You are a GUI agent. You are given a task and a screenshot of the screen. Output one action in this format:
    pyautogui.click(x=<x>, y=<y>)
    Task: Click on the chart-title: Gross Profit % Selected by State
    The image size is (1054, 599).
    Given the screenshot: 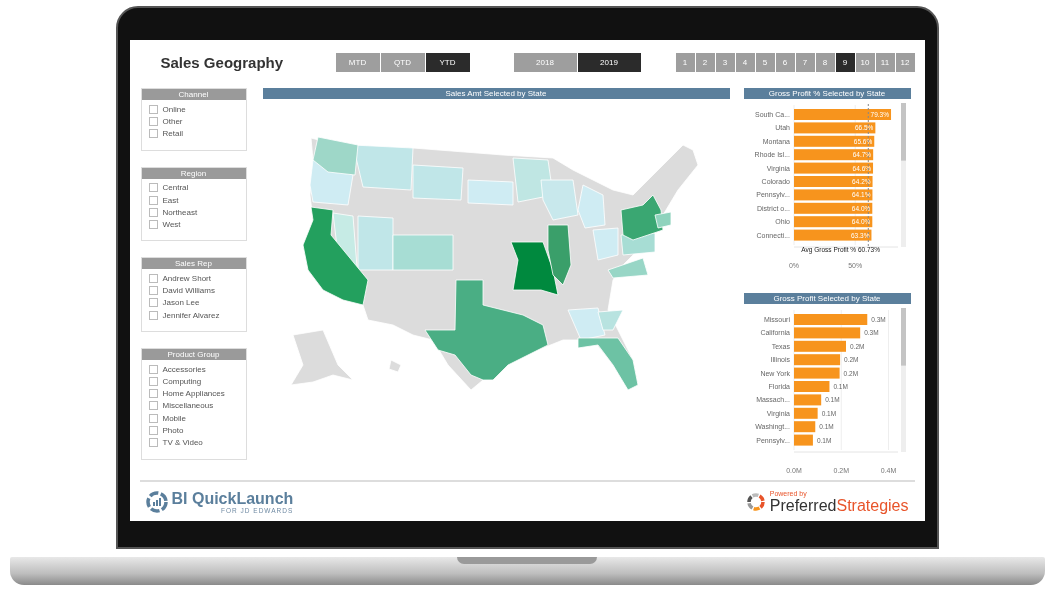 What is the action you would take?
    pyautogui.click(x=827, y=94)
    